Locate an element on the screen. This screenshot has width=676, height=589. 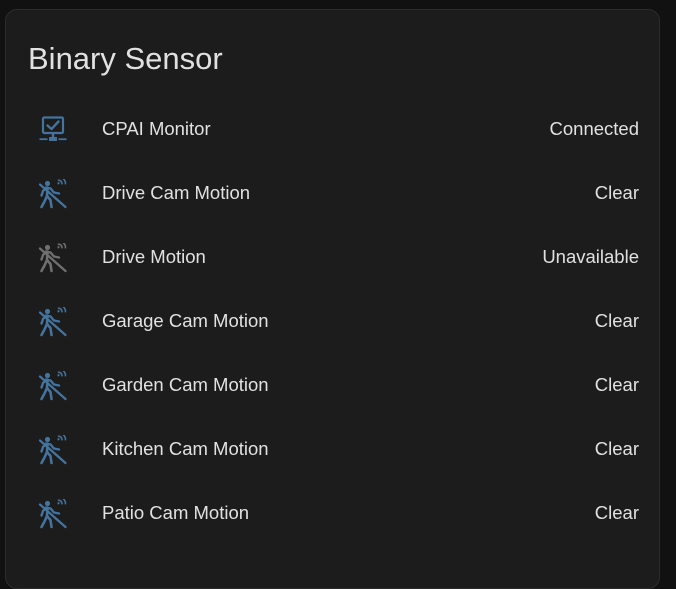
entity-name: Kitchen Cam Motion is located at coordinates (185, 448).